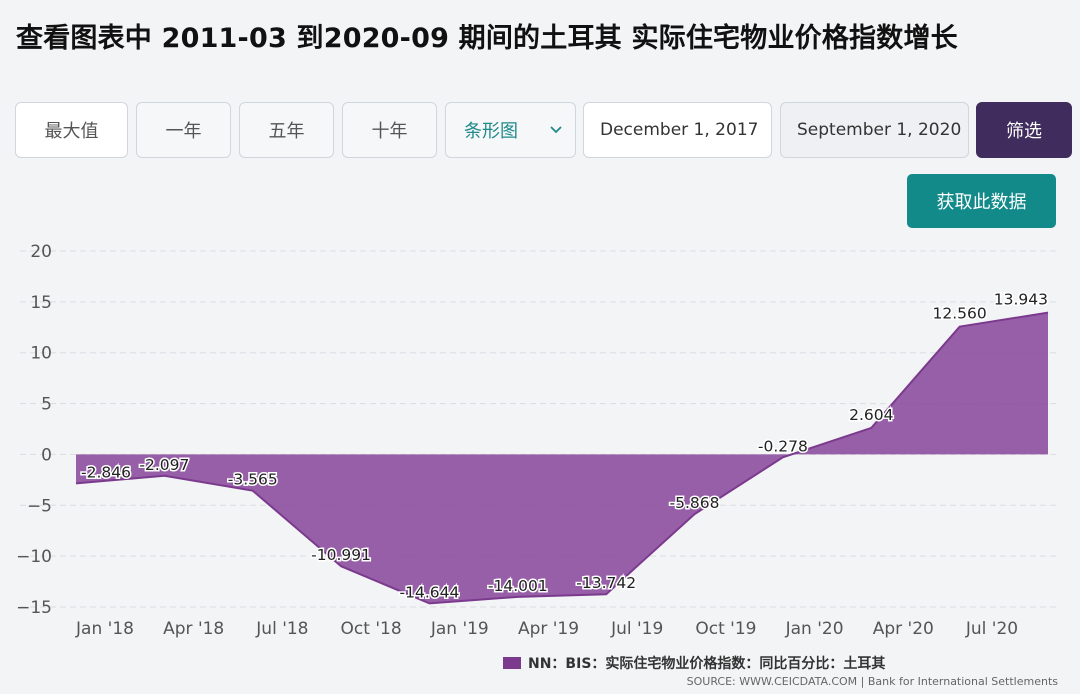 The width and height of the screenshot is (1080, 694). What do you see at coordinates (46, 455) in the screenshot?
I see `y-tick-label: 0` at bounding box center [46, 455].